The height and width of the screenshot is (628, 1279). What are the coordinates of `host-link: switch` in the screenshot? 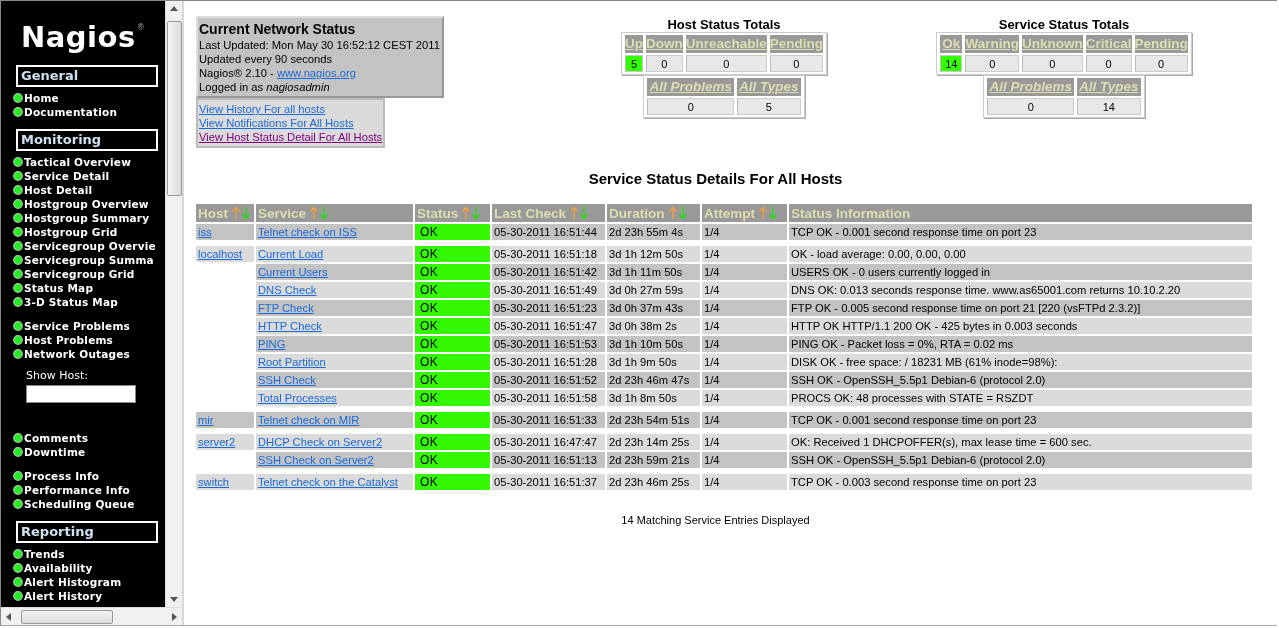 It's located at (214, 482).